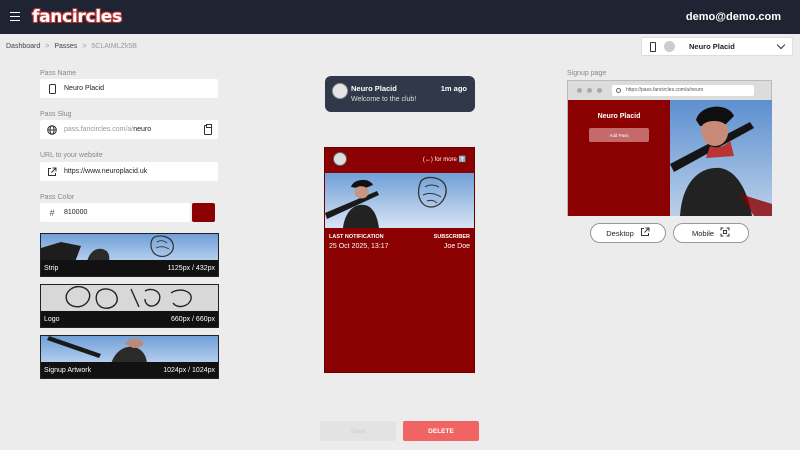  What do you see at coordinates (359, 246) in the screenshot?
I see `last-notification-value: 25 Oct 2025, 13:17` at bounding box center [359, 246].